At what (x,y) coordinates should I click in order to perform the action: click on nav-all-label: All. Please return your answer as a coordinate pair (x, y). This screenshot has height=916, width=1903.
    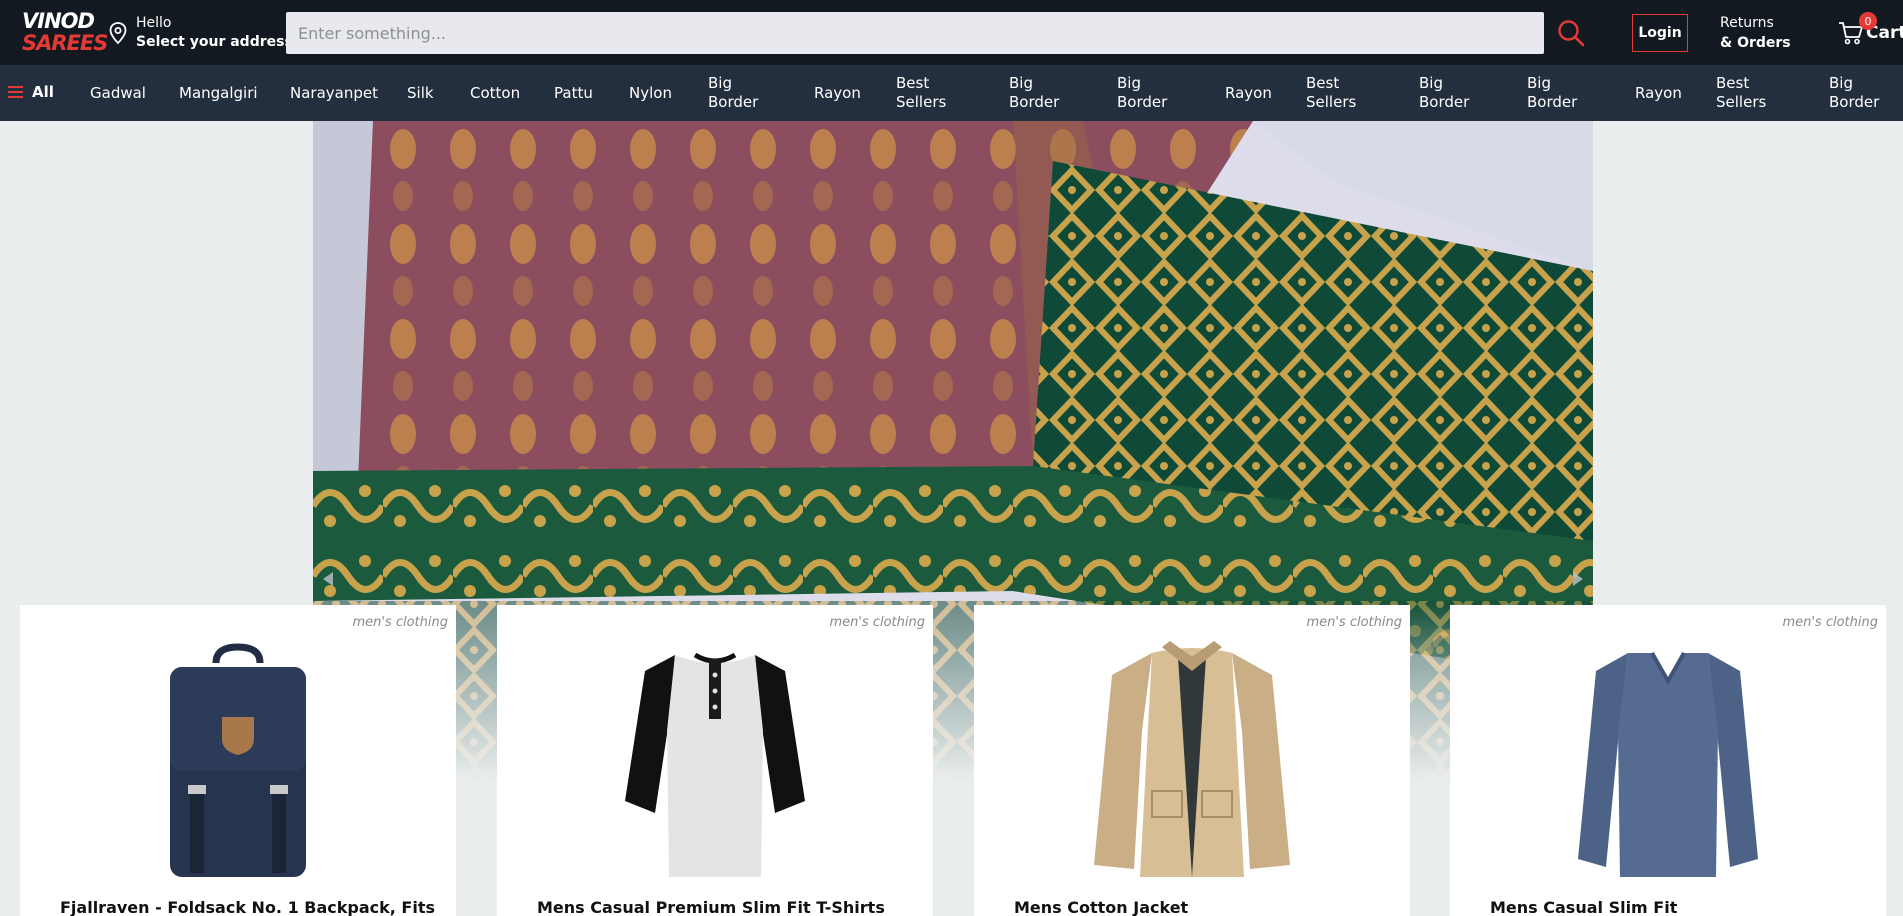
    Looking at the image, I should click on (43, 92).